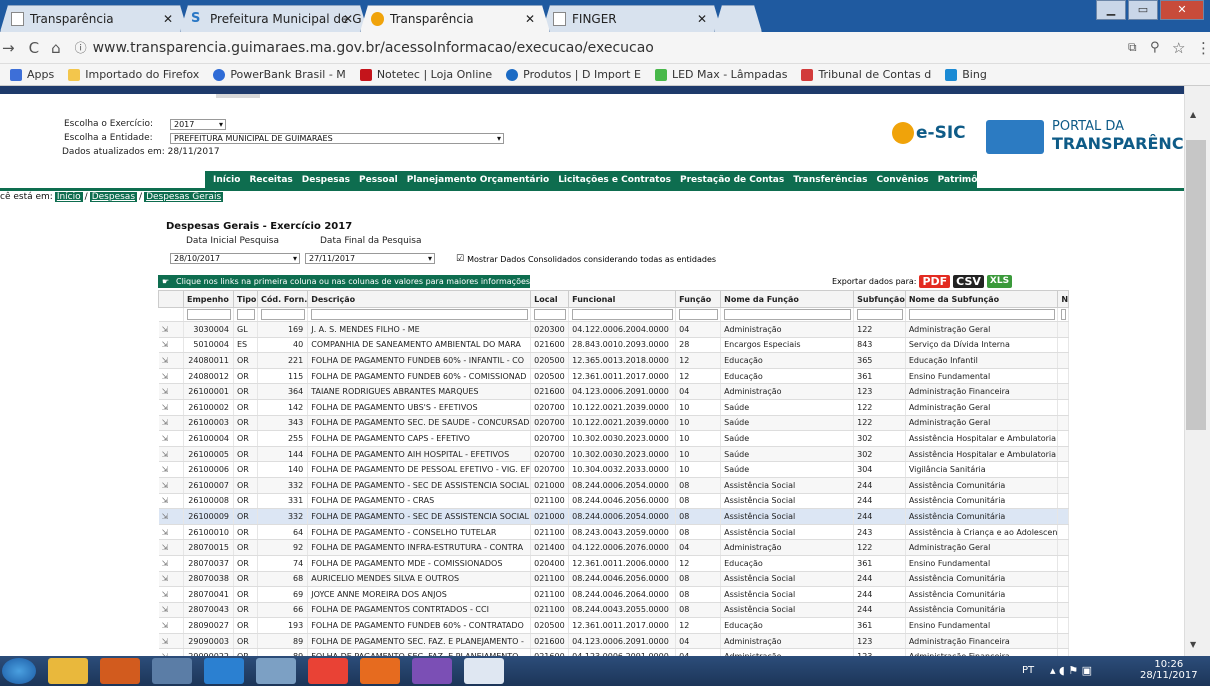  I want to click on new-tab-button, so click(738, 18).